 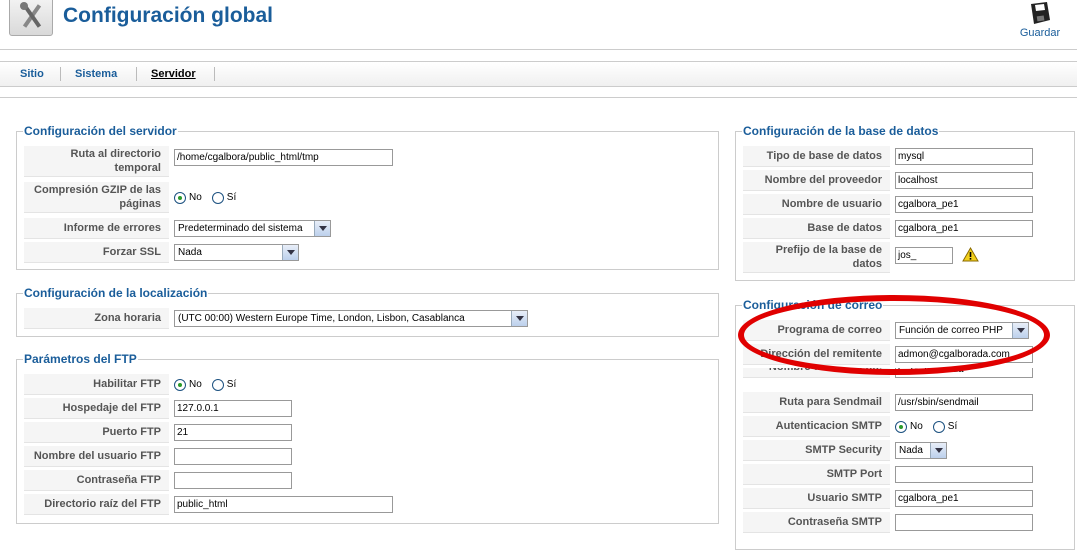 I want to click on db-type-row: Tipo de base de datos mysql, so click(x=888, y=156).